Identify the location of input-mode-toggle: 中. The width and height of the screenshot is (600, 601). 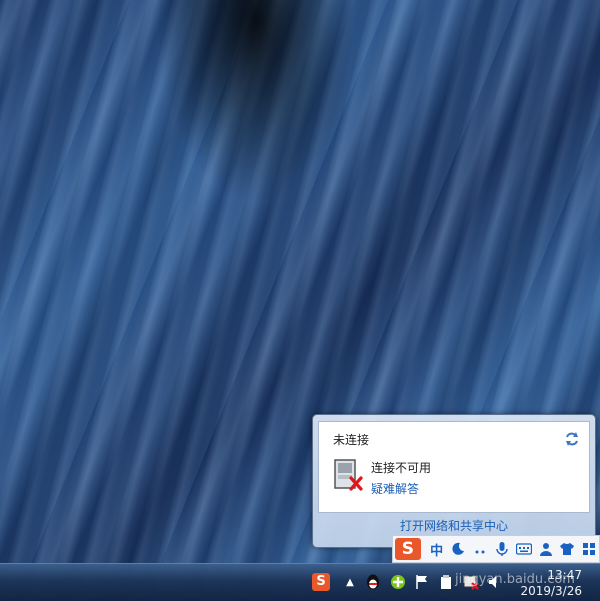
(437, 549).